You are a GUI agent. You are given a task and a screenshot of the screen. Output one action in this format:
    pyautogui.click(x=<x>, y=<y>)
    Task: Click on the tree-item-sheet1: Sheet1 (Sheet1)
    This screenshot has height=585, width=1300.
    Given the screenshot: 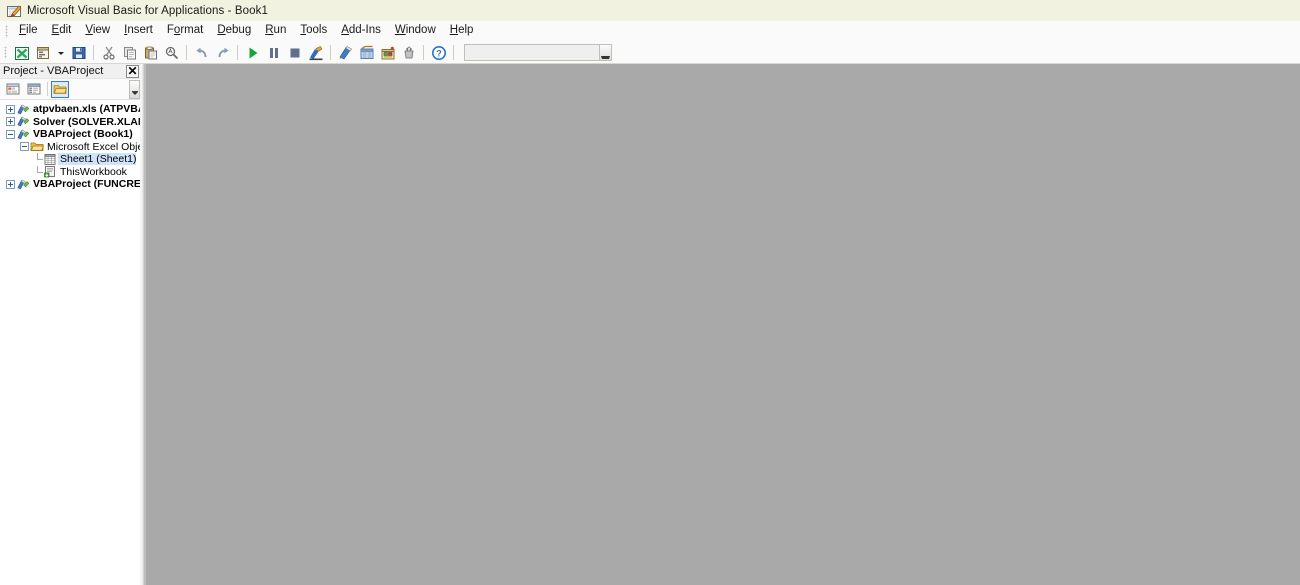 What is the action you would take?
    pyautogui.click(x=70, y=159)
    